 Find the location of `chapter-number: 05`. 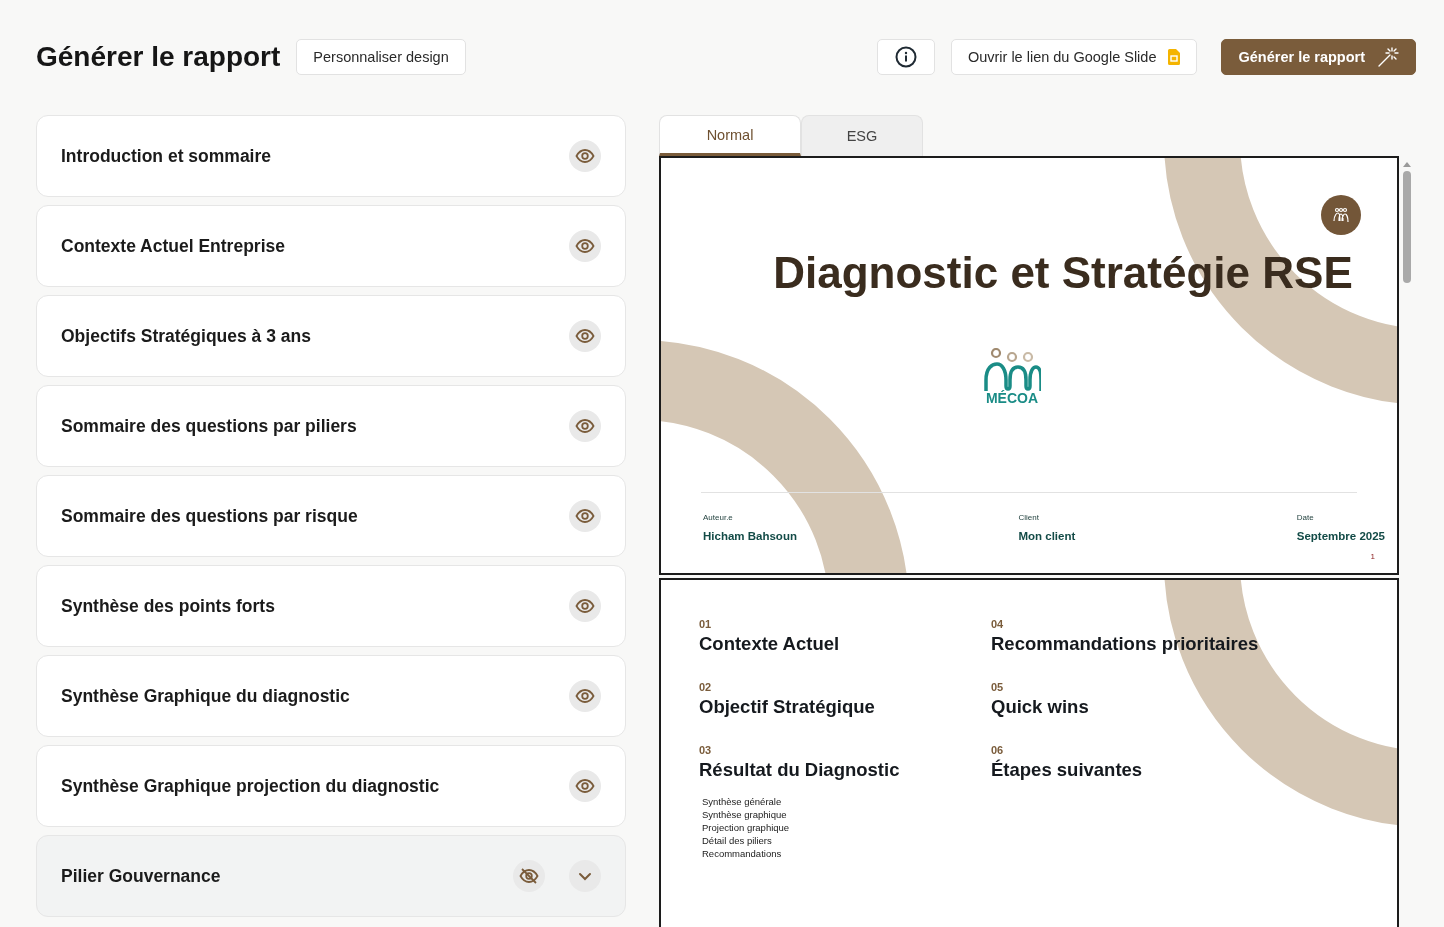

chapter-number: 05 is located at coordinates (998, 687).